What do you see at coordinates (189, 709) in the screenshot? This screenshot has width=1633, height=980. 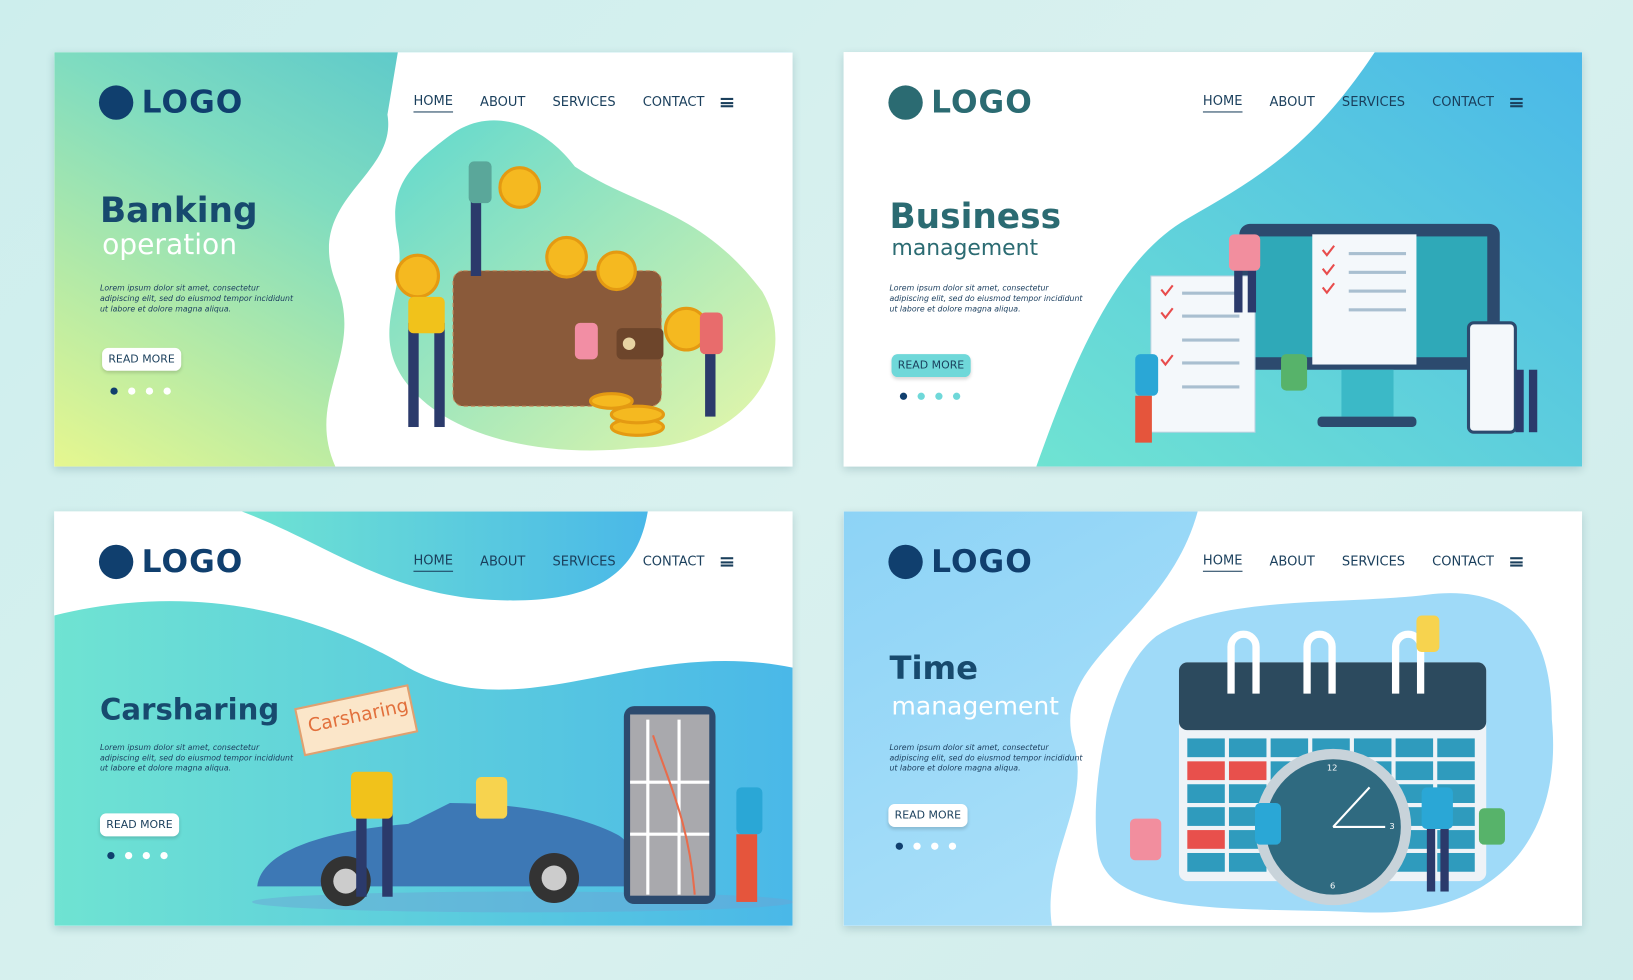 I see `hero-title: Carsharing` at bounding box center [189, 709].